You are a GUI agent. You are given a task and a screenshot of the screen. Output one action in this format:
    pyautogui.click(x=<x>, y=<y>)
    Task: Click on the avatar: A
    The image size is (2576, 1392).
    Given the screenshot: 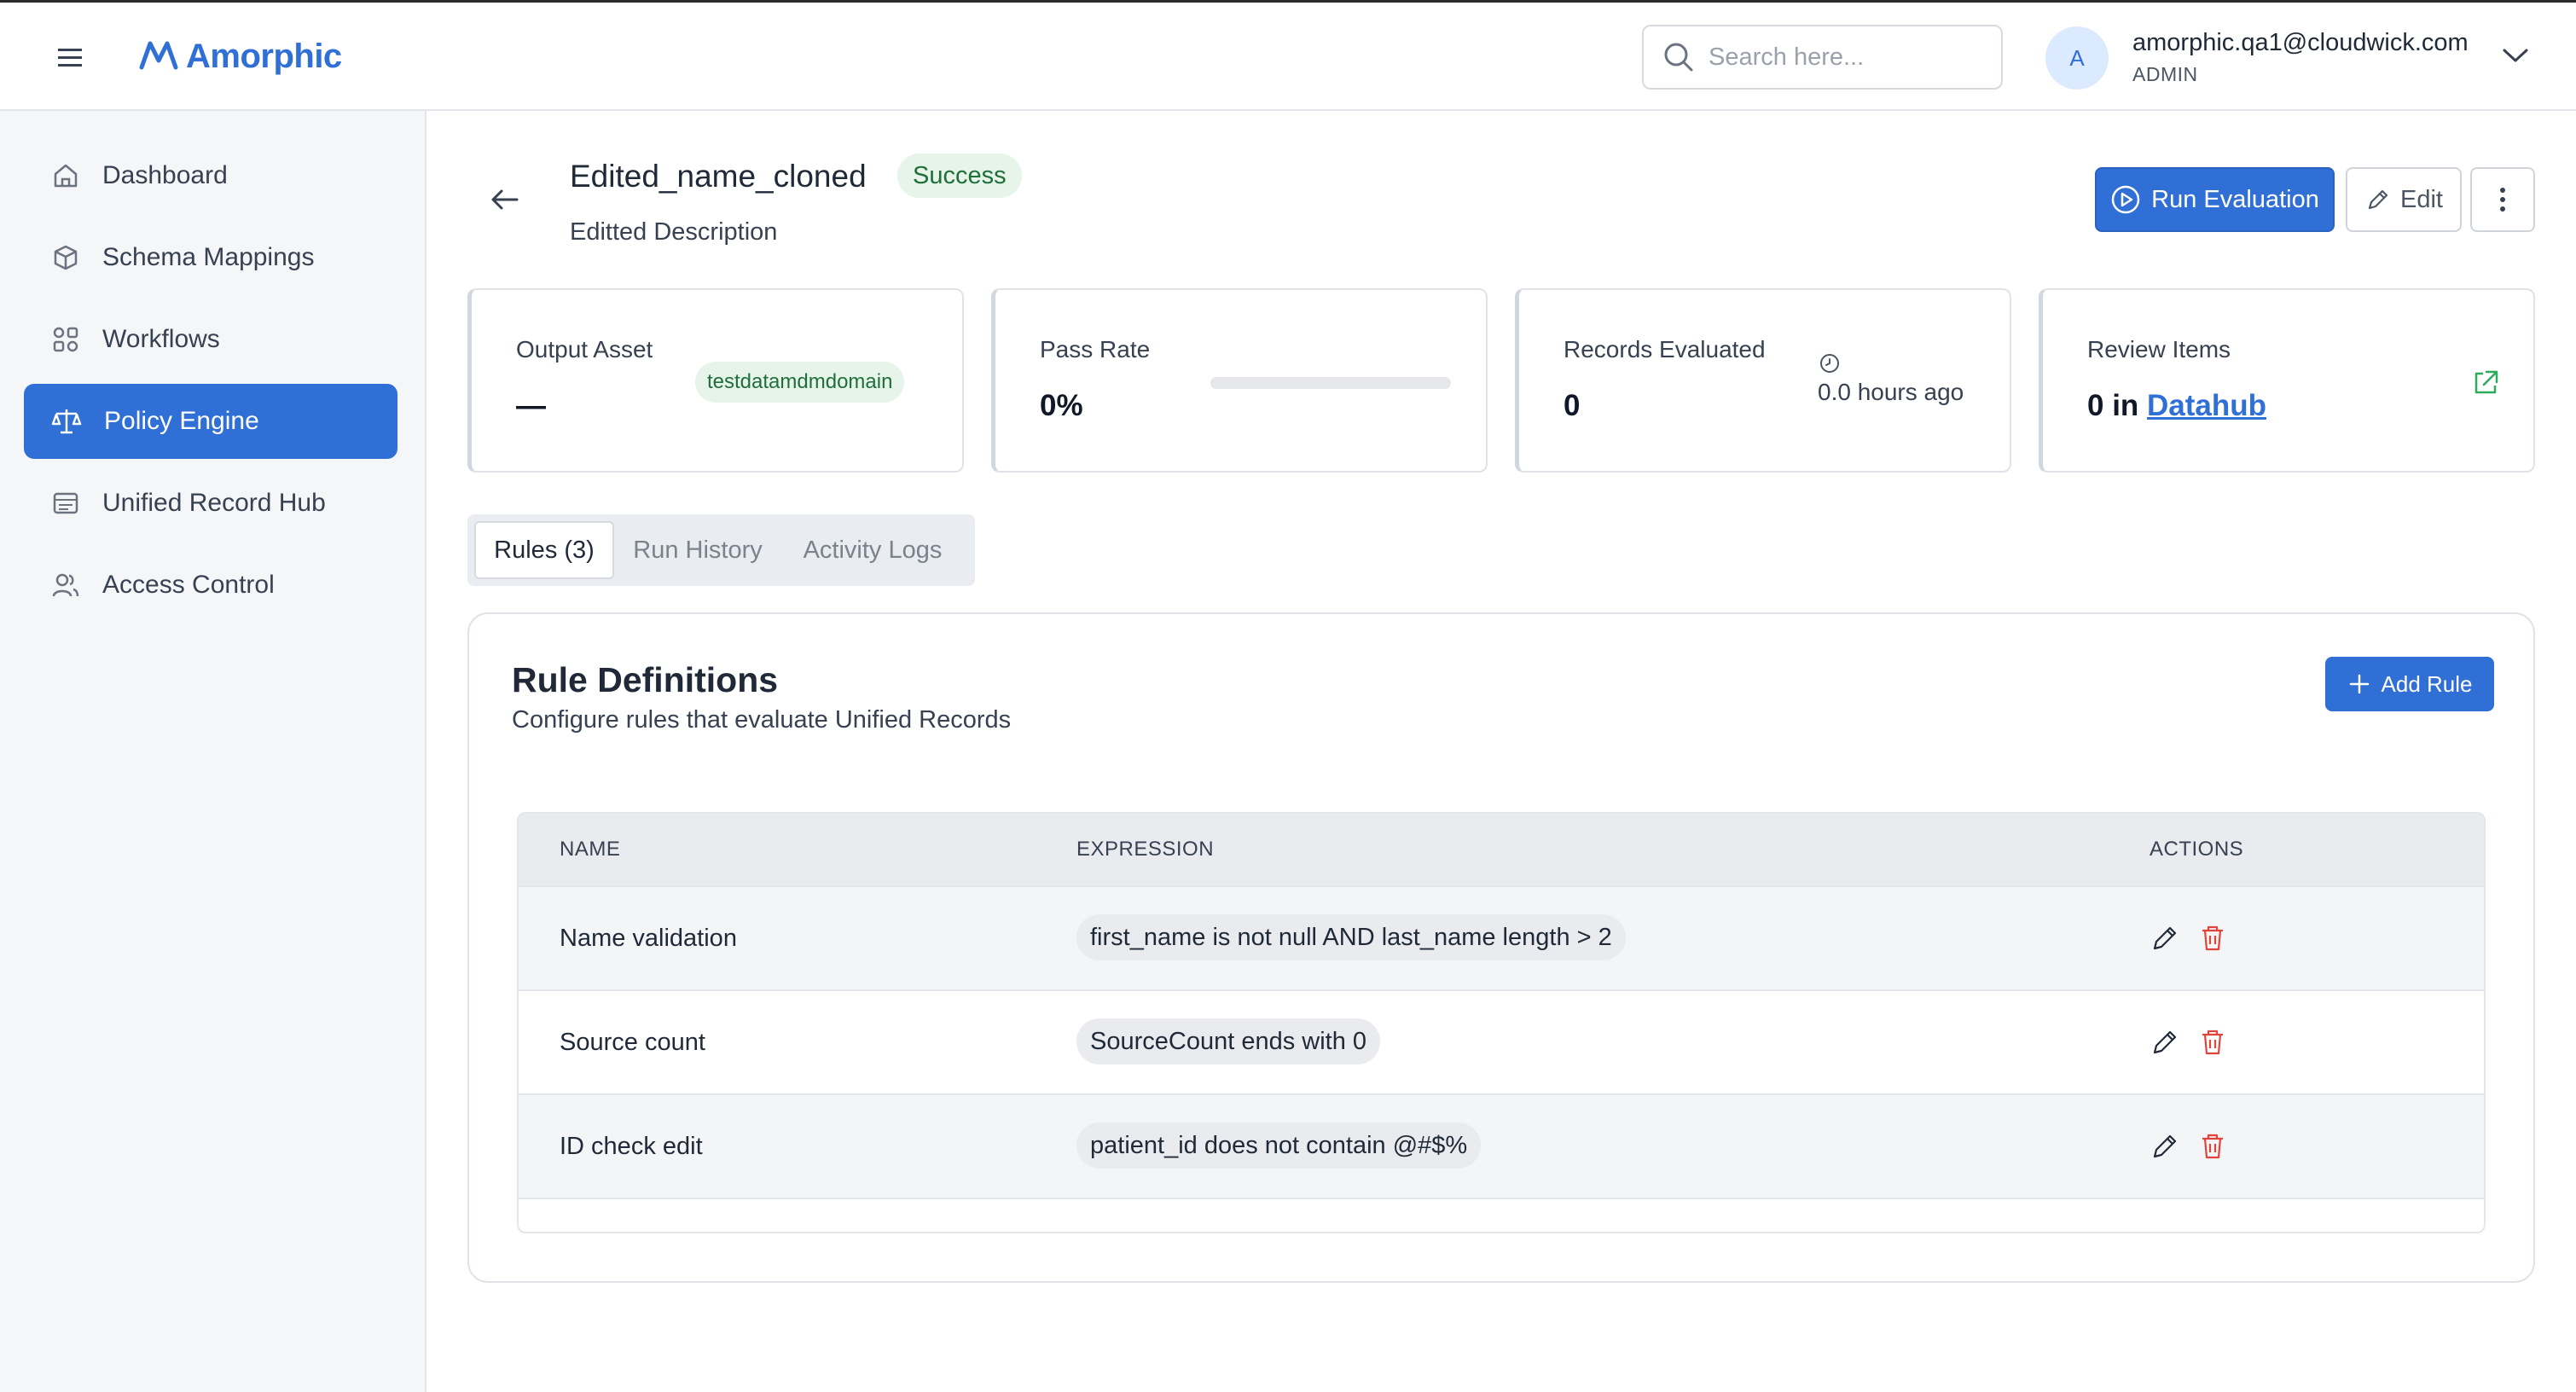 What is the action you would take?
    pyautogui.click(x=2077, y=58)
    